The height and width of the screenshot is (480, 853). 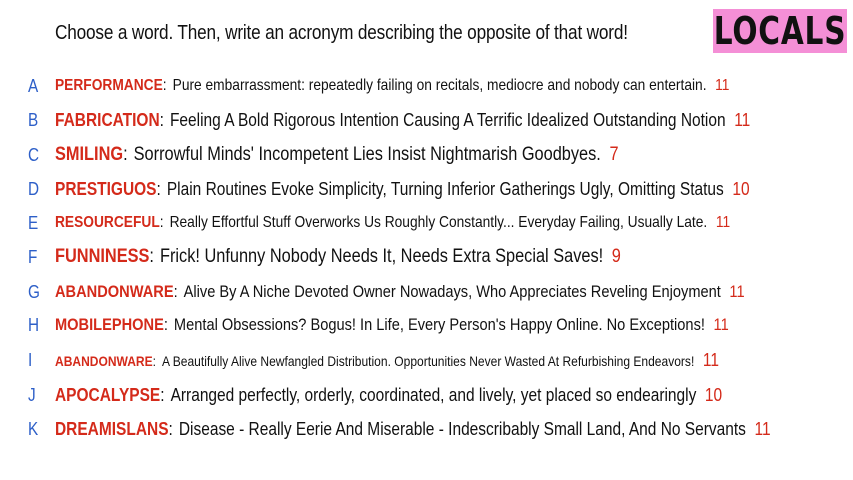 What do you see at coordinates (109, 85) in the screenshot?
I see `entry-word: PERFORMANCE` at bounding box center [109, 85].